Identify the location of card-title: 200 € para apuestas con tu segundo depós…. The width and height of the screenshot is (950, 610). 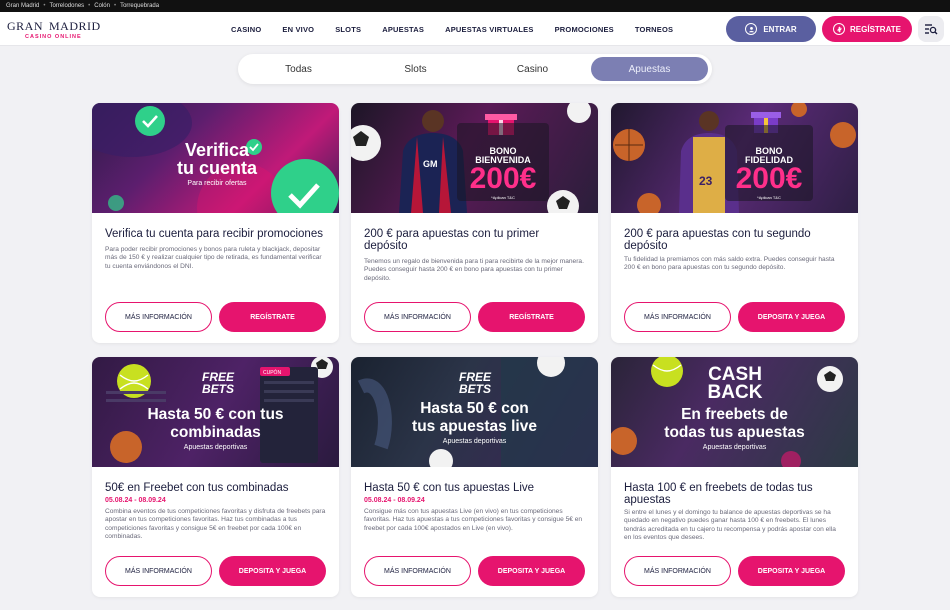
(717, 240).